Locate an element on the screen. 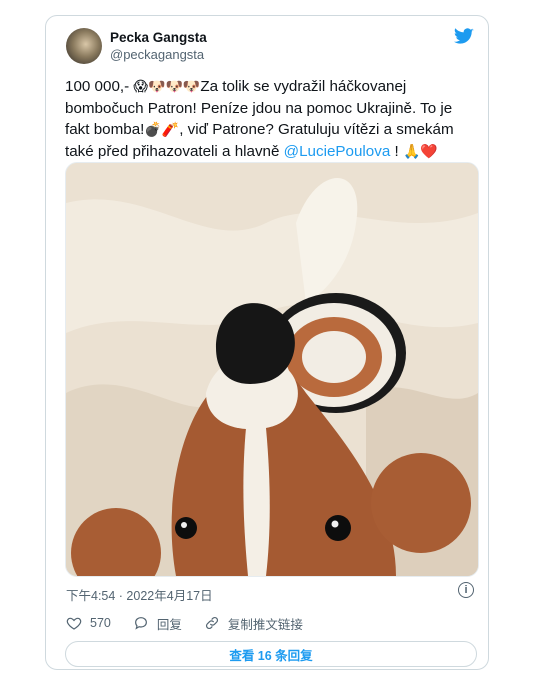 The width and height of the screenshot is (552, 692). reply-button: 回复 is located at coordinates (157, 623).